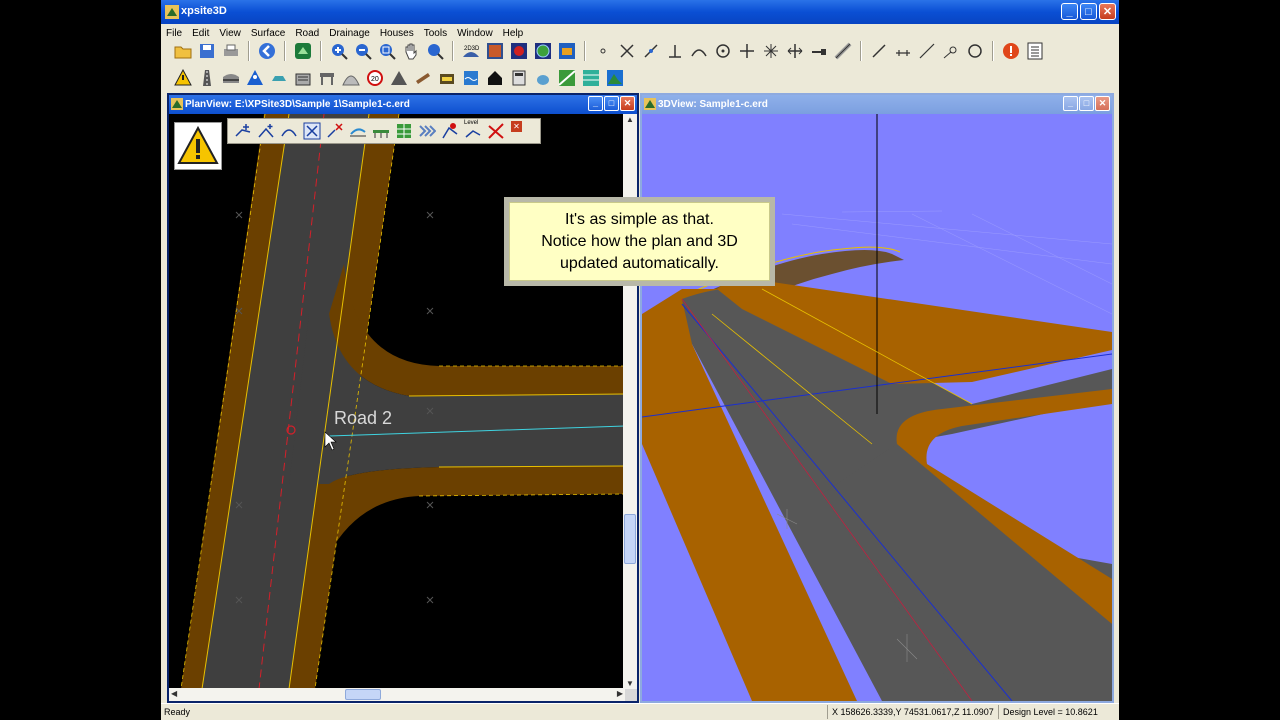  Describe the element at coordinates (627, 103) in the screenshot. I see `planview-close-button: ✕` at that location.